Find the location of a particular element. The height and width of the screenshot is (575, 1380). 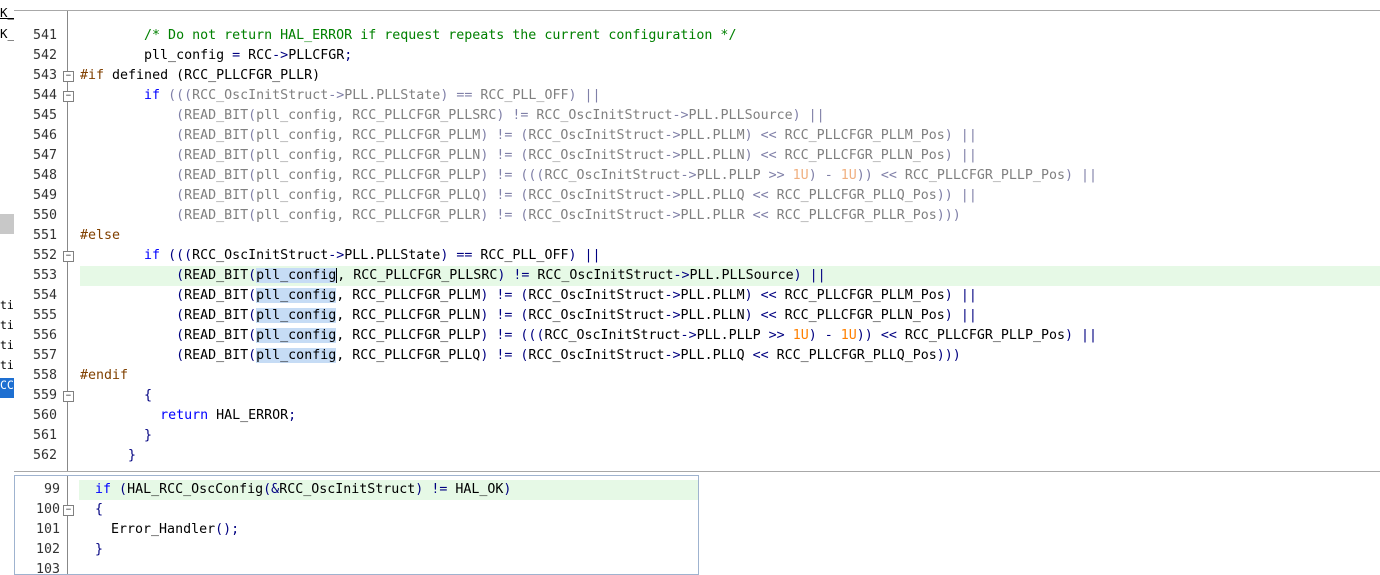

line-number: 556 is located at coordinates (44, 335).